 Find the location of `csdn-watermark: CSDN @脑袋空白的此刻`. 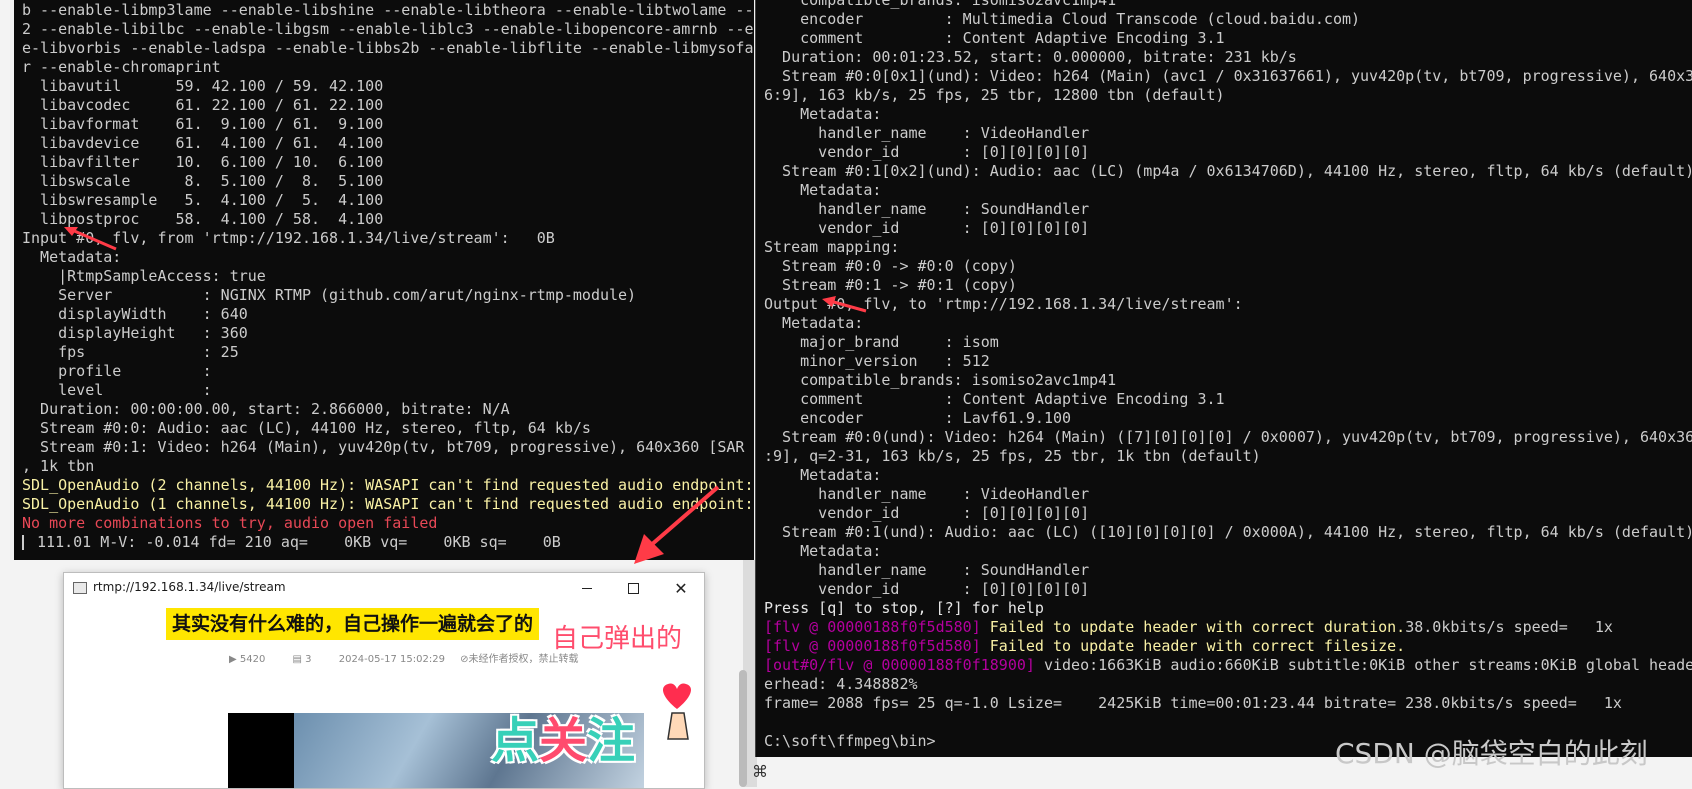

csdn-watermark: CSDN @脑袋空白的此刻 is located at coordinates (1491, 753).